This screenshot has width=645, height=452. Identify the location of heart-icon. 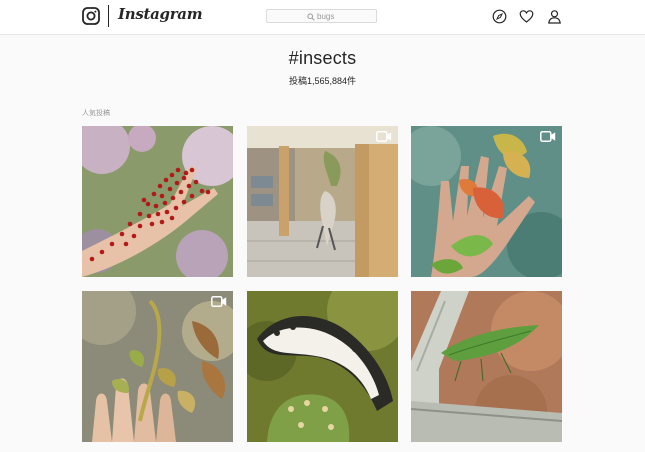
(526, 16).